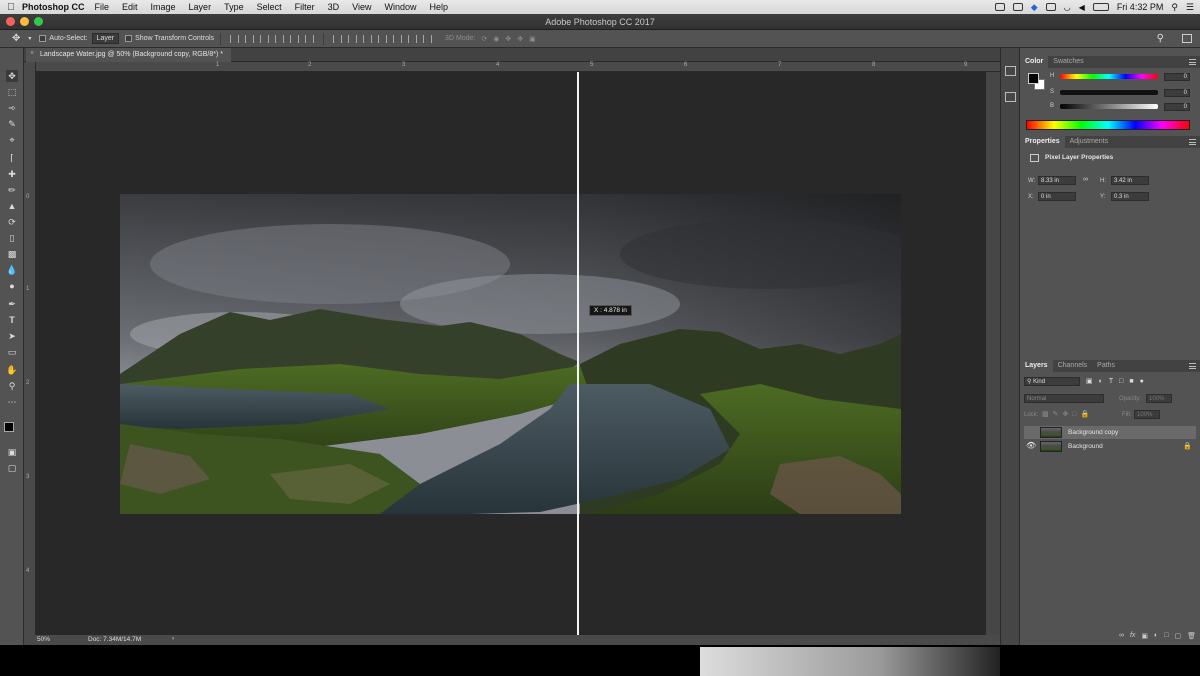 This screenshot has height=676, width=1200. I want to click on saturation-value: 0, so click(1177, 93).